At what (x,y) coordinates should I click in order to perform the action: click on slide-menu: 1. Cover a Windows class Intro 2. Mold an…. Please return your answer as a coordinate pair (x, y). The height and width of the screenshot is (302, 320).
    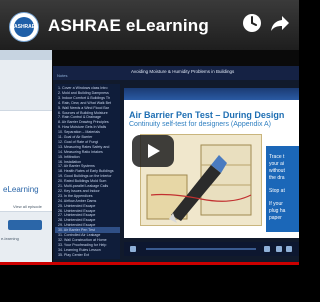
    Looking at the image, I should click on (87, 171).